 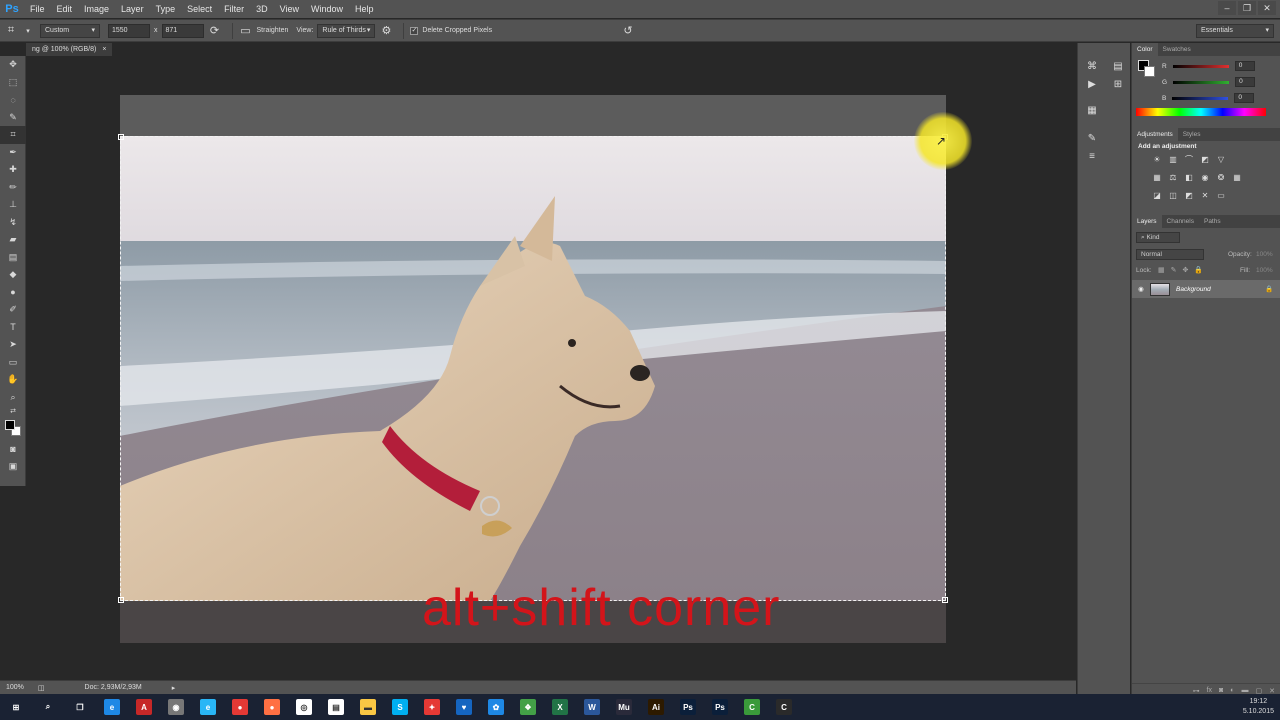 What do you see at coordinates (1205, 160) in the screenshot?
I see `exposure-icon: ◩` at bounding box center [1205, 160].